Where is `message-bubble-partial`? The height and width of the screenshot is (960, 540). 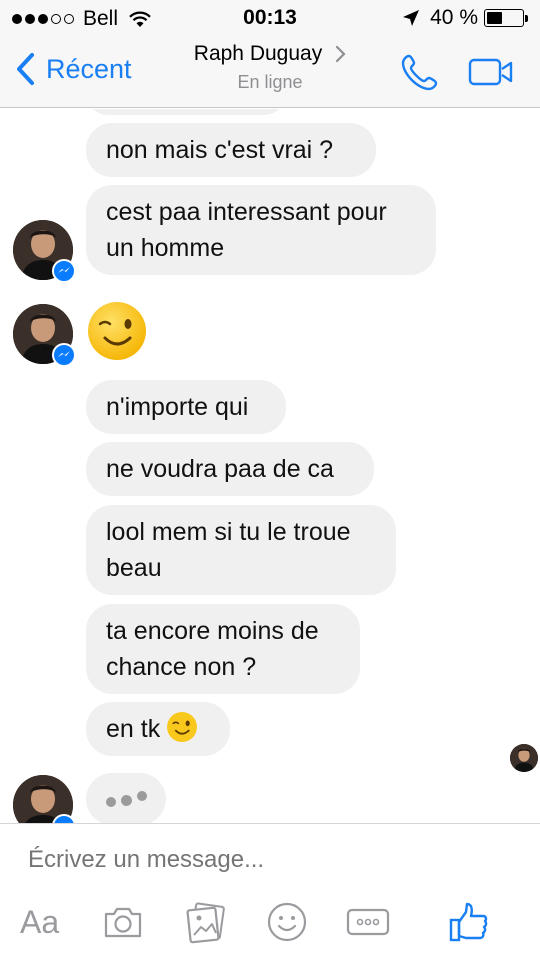 message-bubble-partial is located at coordinates (186, 112).